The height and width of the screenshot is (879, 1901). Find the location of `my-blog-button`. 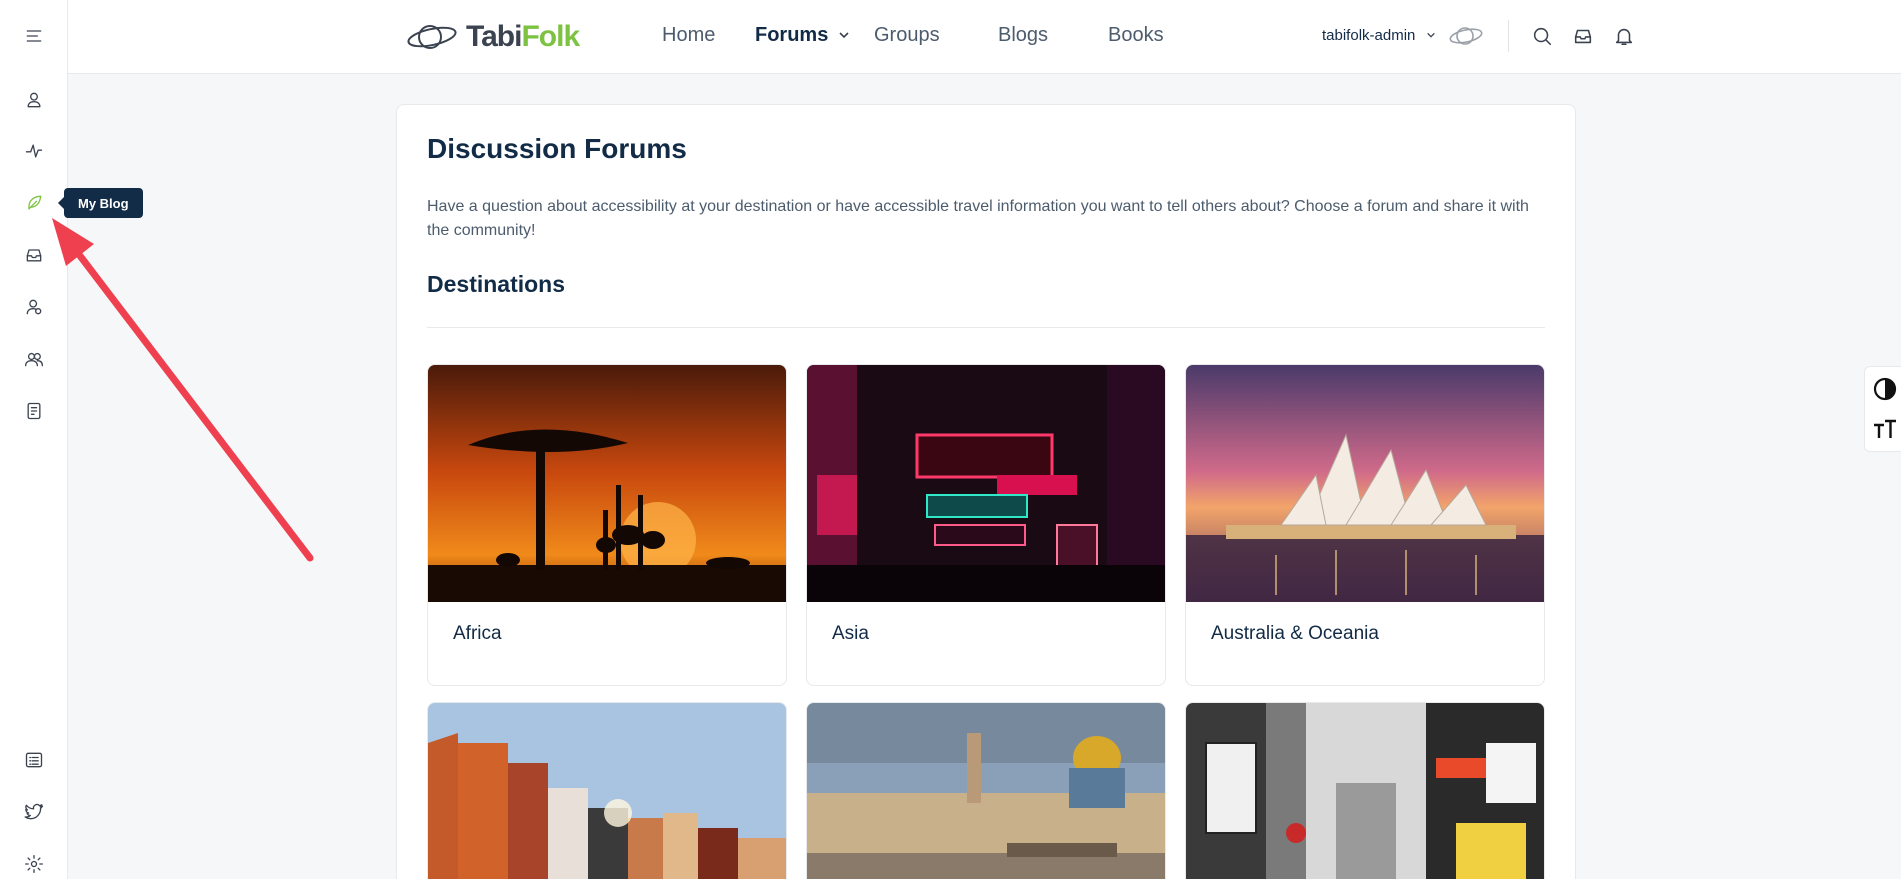

my-blog-button is located at coordinates (34, 203).